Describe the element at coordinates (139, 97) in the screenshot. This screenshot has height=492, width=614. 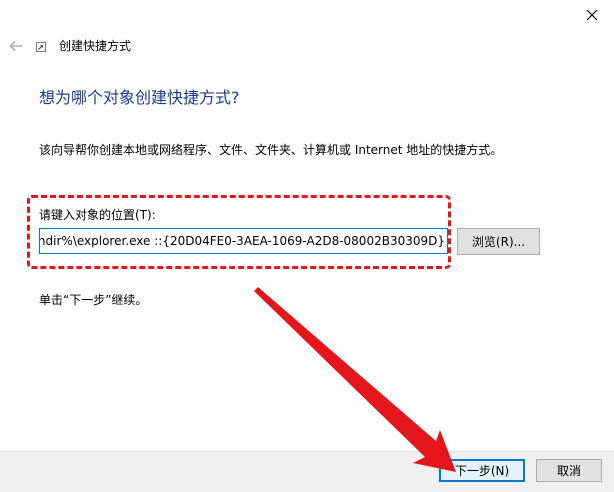
I see `page-heading: 想为哪个对象创建快捷方式?` at that location.